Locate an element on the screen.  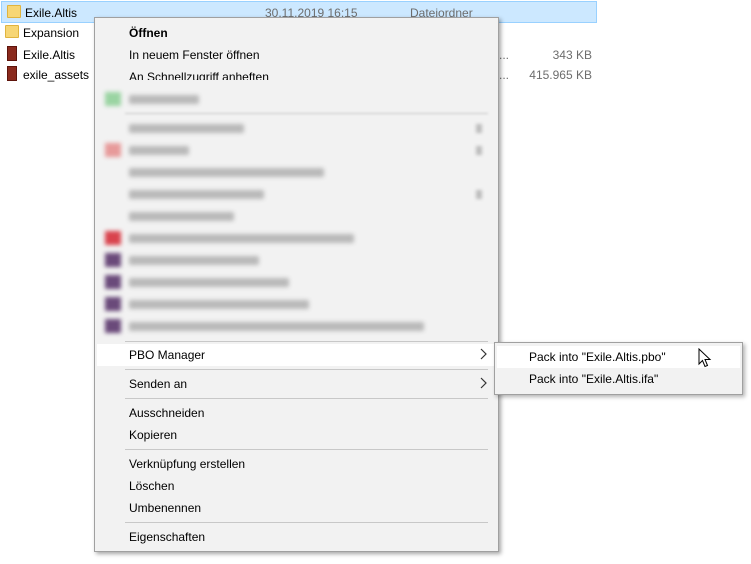
file-name: Expansion is located at coordinates (51, 33).